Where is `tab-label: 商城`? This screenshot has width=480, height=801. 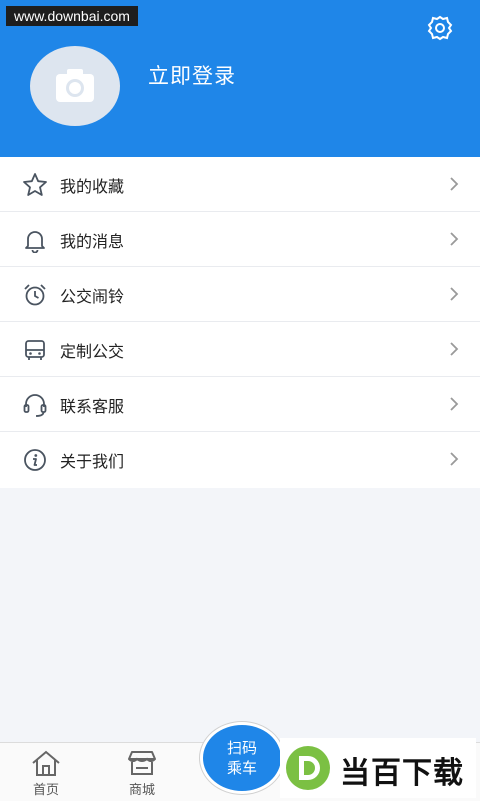 tab-label: 商城 is located at coordinates (141, 790).